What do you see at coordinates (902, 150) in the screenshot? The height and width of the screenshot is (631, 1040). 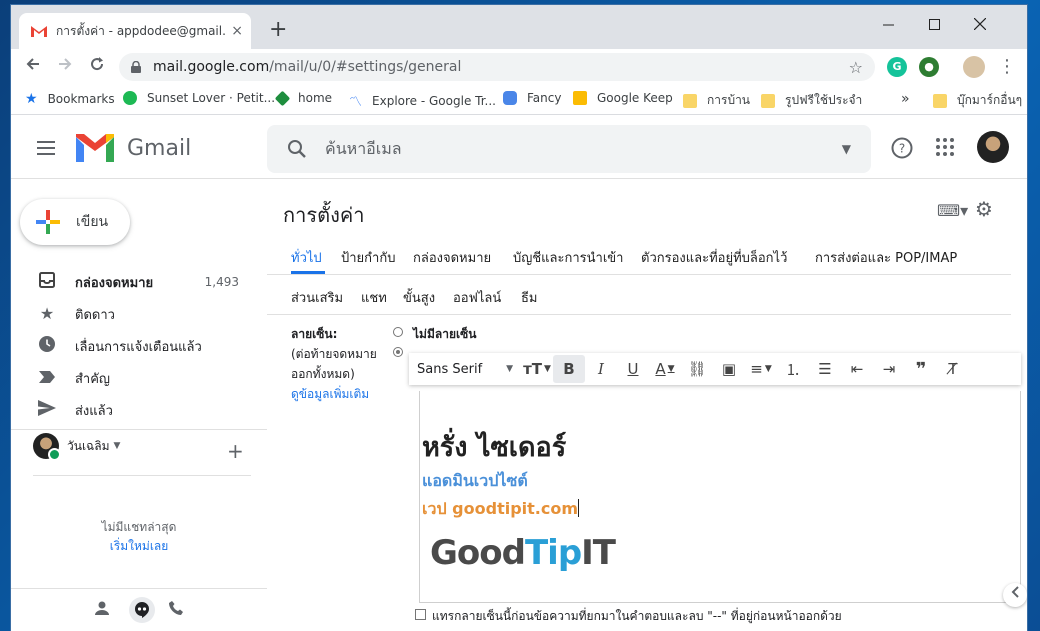 I see `help-button: ?` at bounding box center [902, 150].